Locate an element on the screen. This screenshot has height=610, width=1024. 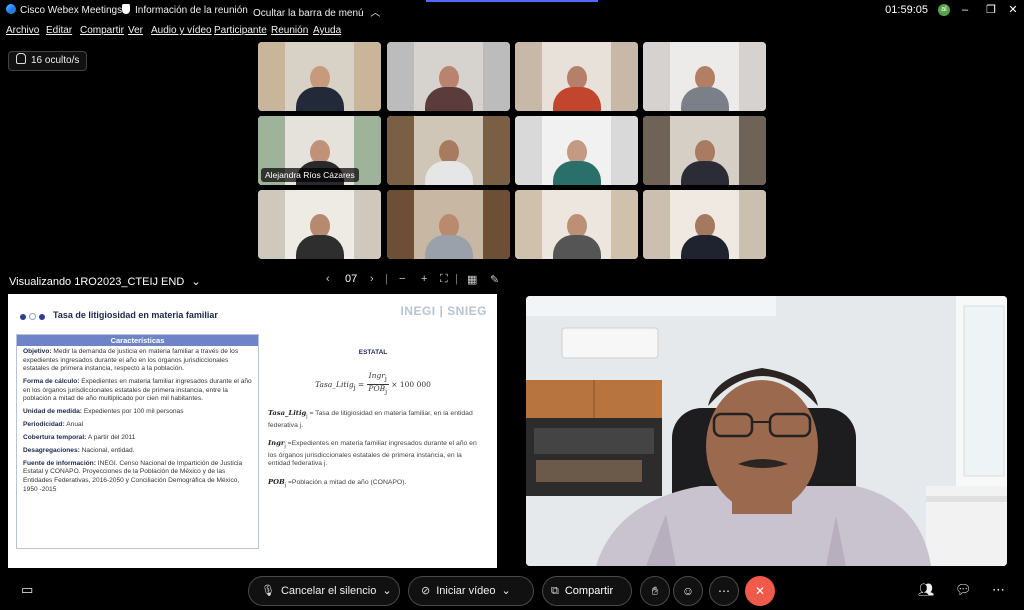
characteristic-label: Periodicidad: is located at coordinates (44, 425).